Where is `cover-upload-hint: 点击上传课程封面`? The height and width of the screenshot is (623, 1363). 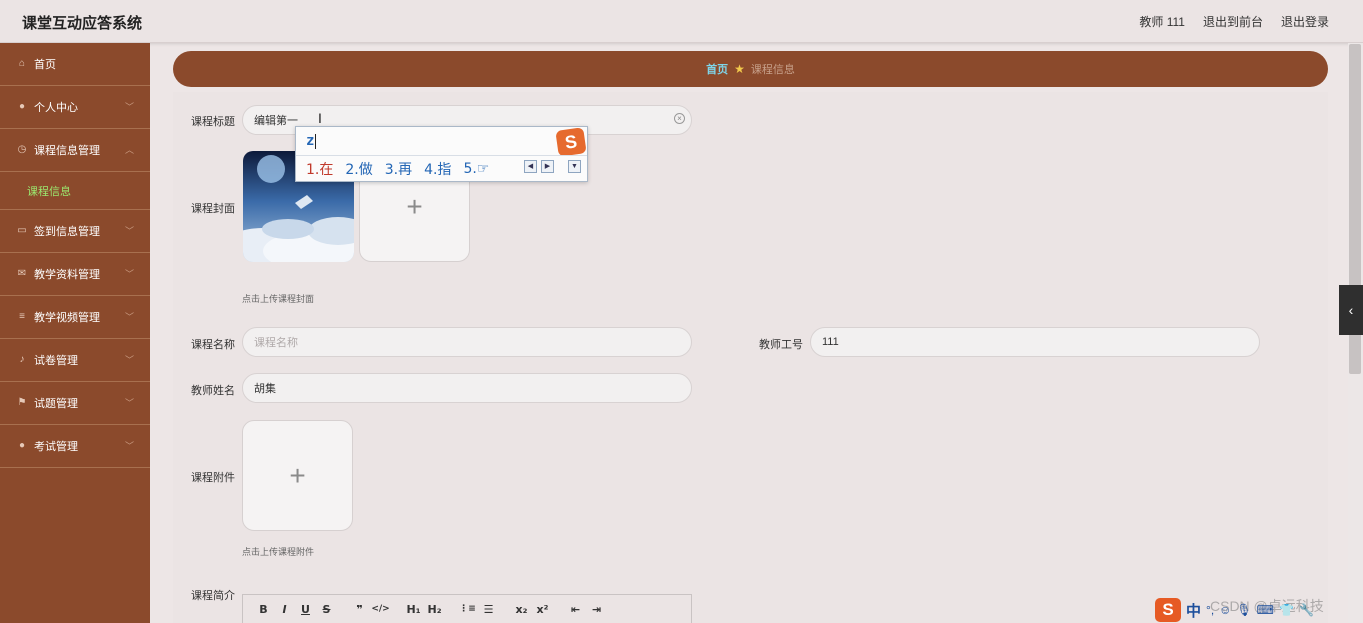
cover-upload-hint: 点击上传课程封面 is located at coordinates (278, 299).